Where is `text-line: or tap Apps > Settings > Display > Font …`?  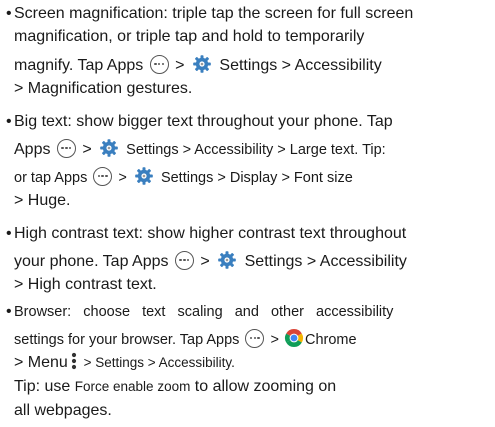
text-line: or tap Apps > Settings > Display > Font … is located at coordinates (253, 177).